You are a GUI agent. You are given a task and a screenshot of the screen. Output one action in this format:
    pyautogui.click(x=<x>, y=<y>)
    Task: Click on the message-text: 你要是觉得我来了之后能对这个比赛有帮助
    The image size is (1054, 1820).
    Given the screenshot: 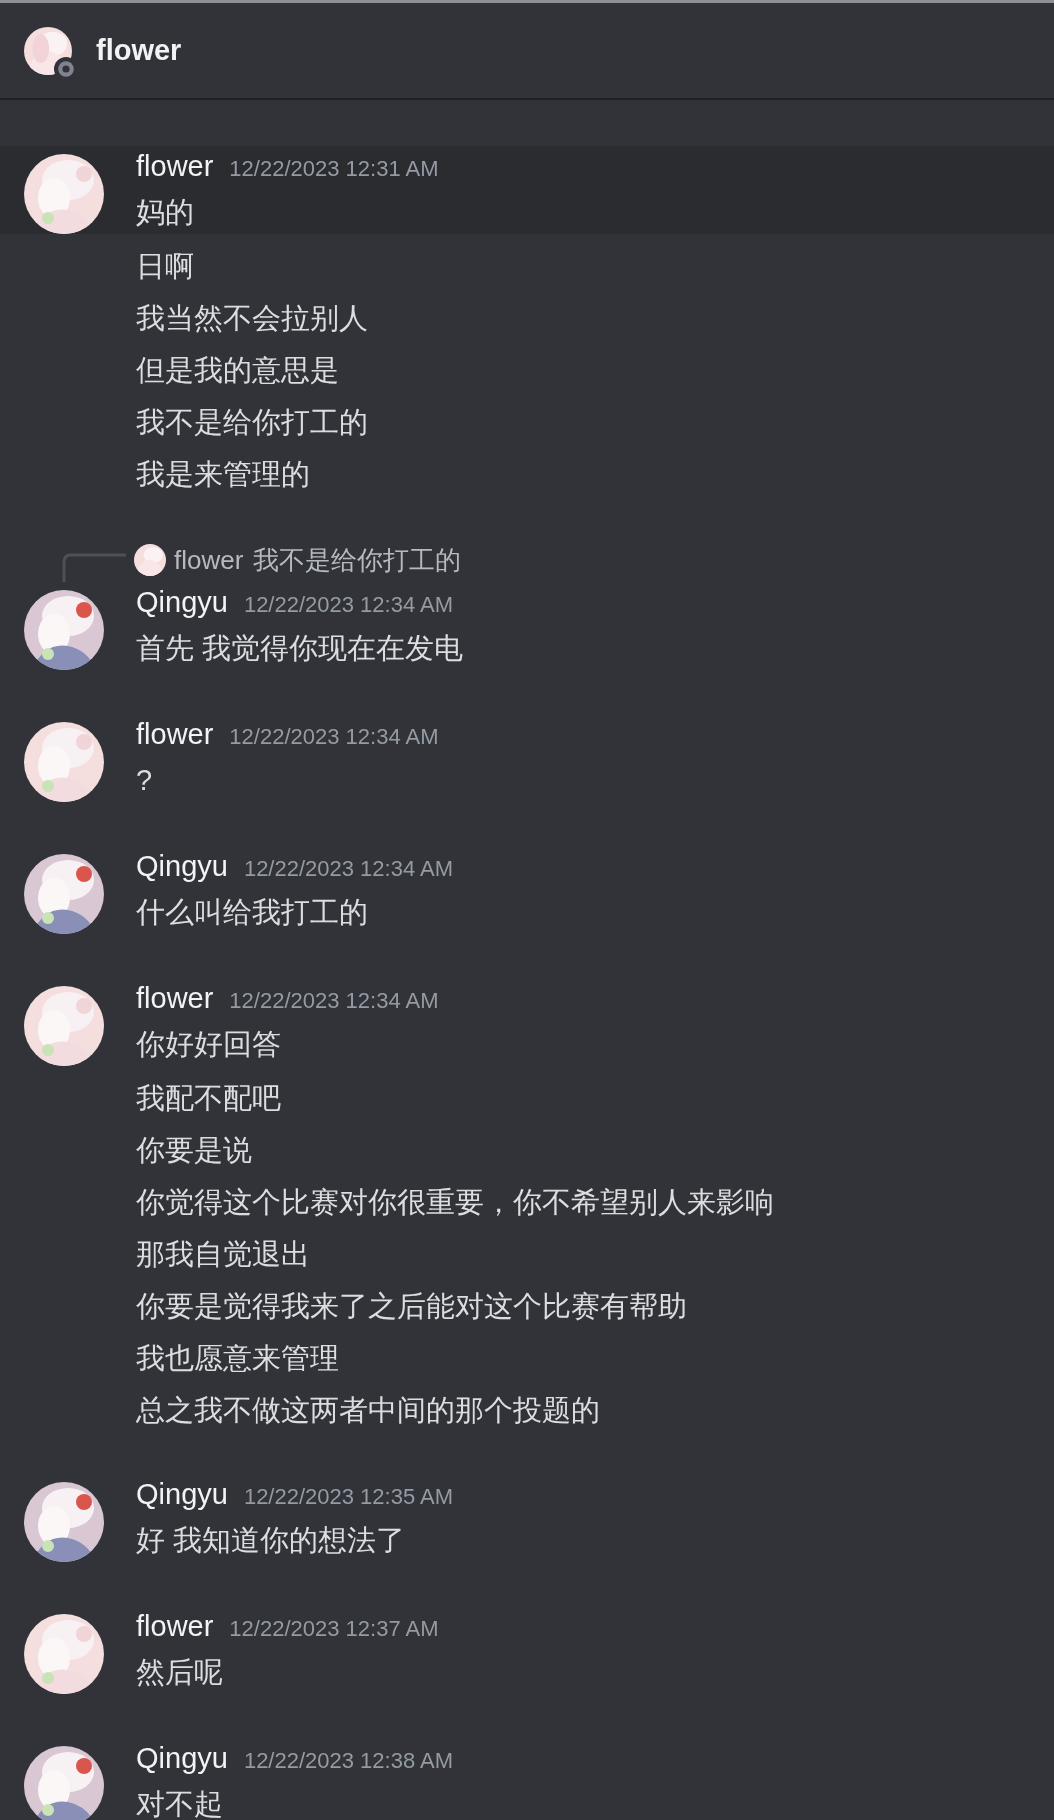 What is the action you would take?
    pyautogui.click(x=412, y=1306)
    